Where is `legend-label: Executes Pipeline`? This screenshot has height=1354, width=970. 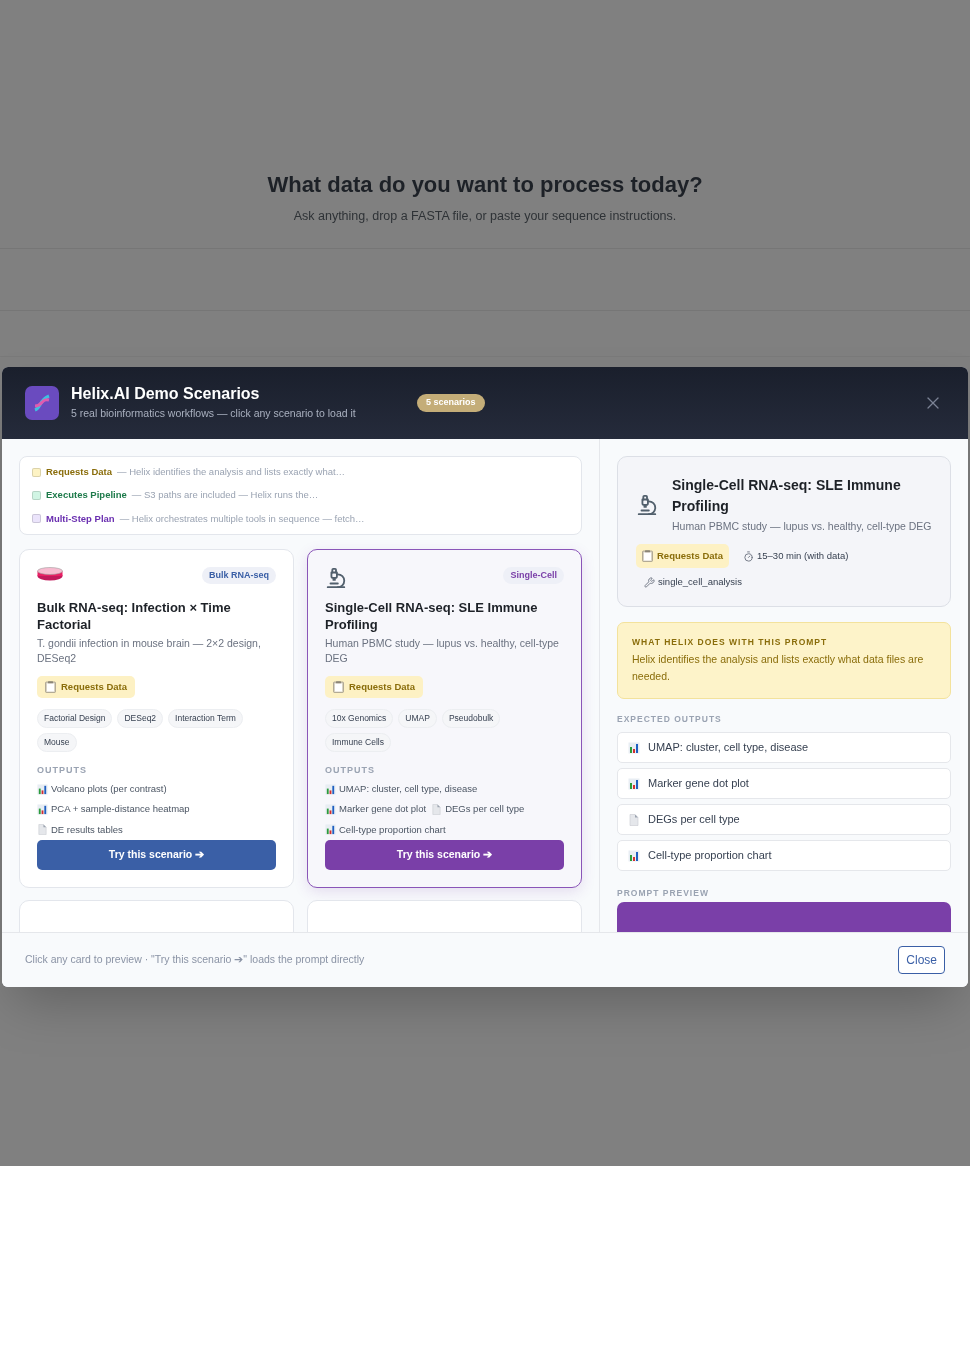
legend-label: Executes Pipeline is located at coordinates (86, 495).